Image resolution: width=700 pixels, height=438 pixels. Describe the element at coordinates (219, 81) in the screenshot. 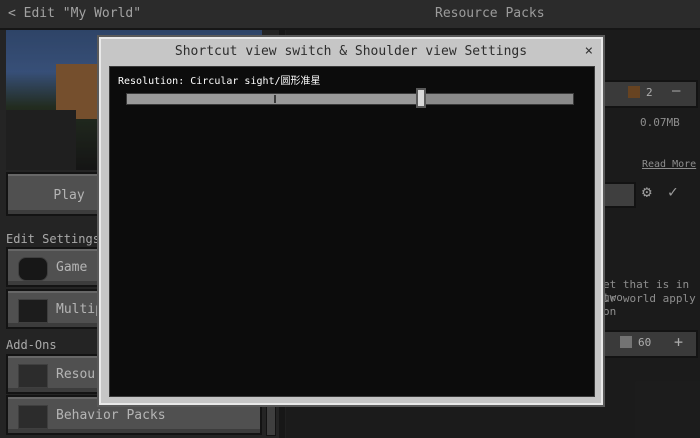

I see `resolution-label: Resolution: Circular sight/圆形准星` at that location.